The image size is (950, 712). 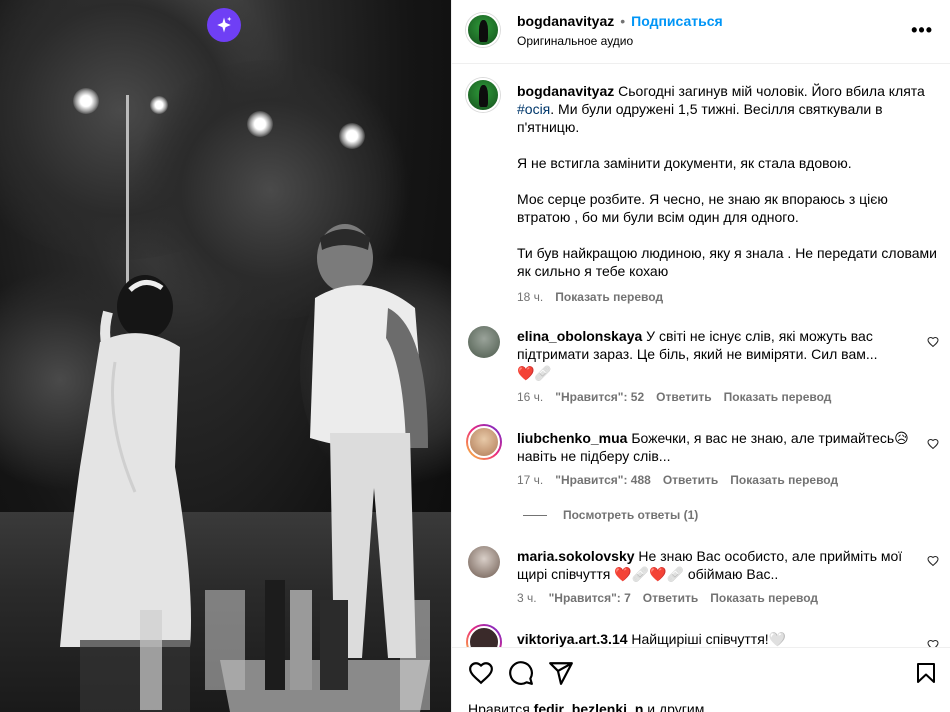 What do you see at coordinates (533, 109) in the screenshot?
I see `hashtag-link: #осія` at bounding box center [533, 109].